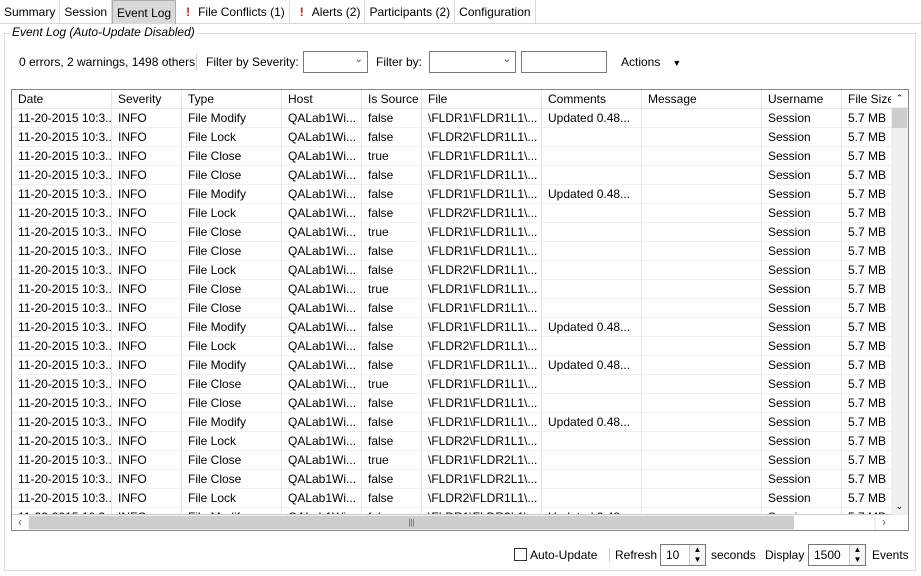 The height and width of the screenshot is (576, 921). What do you see at coordinates (233, 12) in the screenshot?
I see `tab-file-conflicts: ! File Conflicts (1)` at bounding box center [233, 12].